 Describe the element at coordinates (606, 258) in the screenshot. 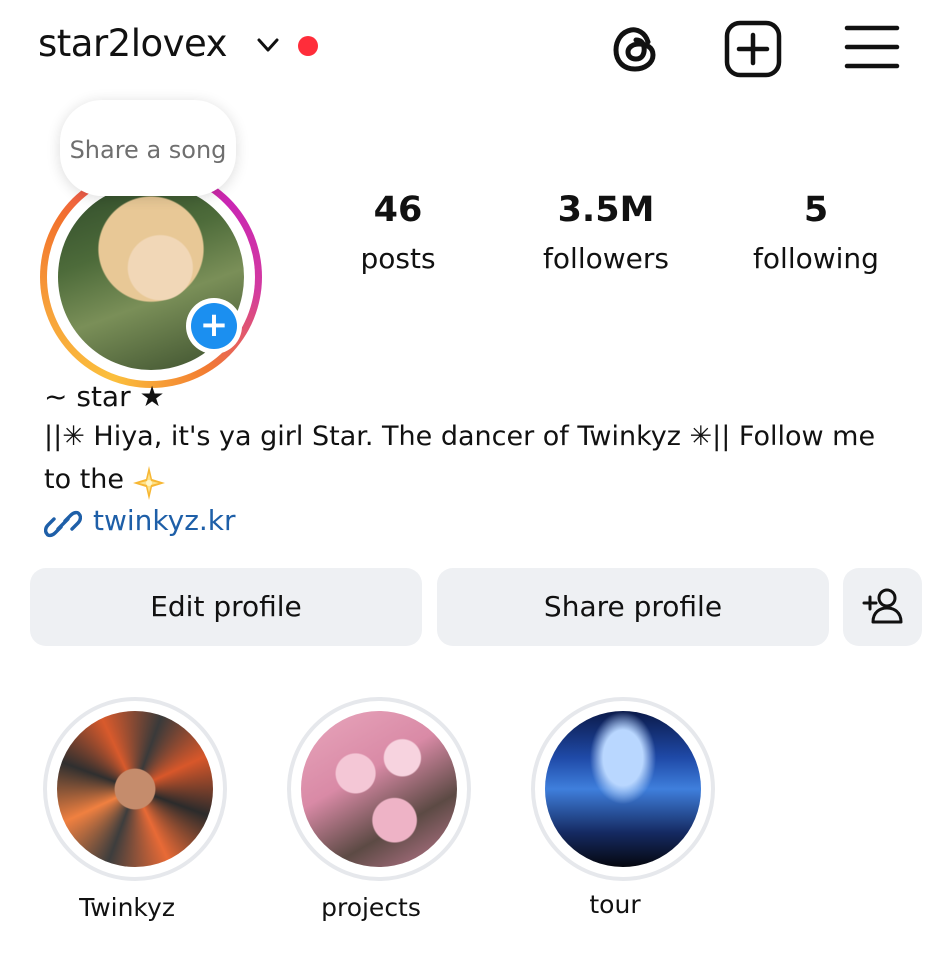

I see `followers-label: followers` at that location.